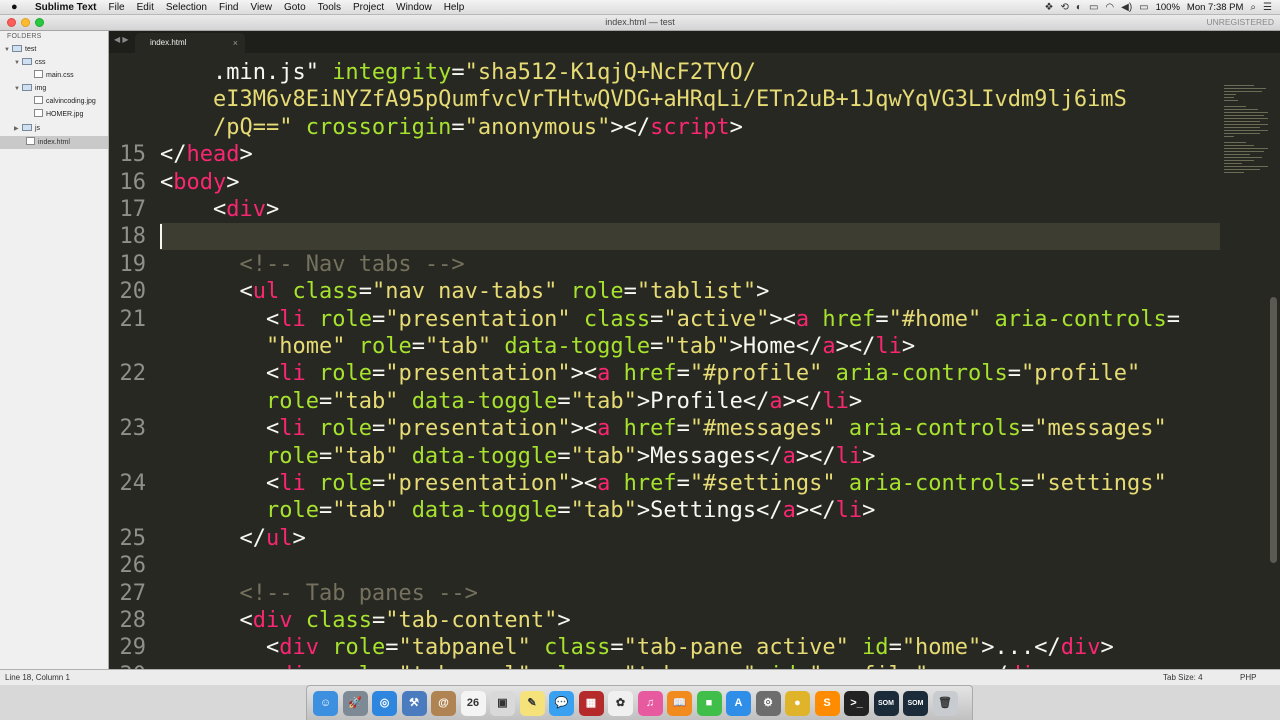 This screenshot has width=1280, height=720. Describe the element at coordinates (1079, 7) in the screenshot. I see `headphones-icon: ◐` at that location.